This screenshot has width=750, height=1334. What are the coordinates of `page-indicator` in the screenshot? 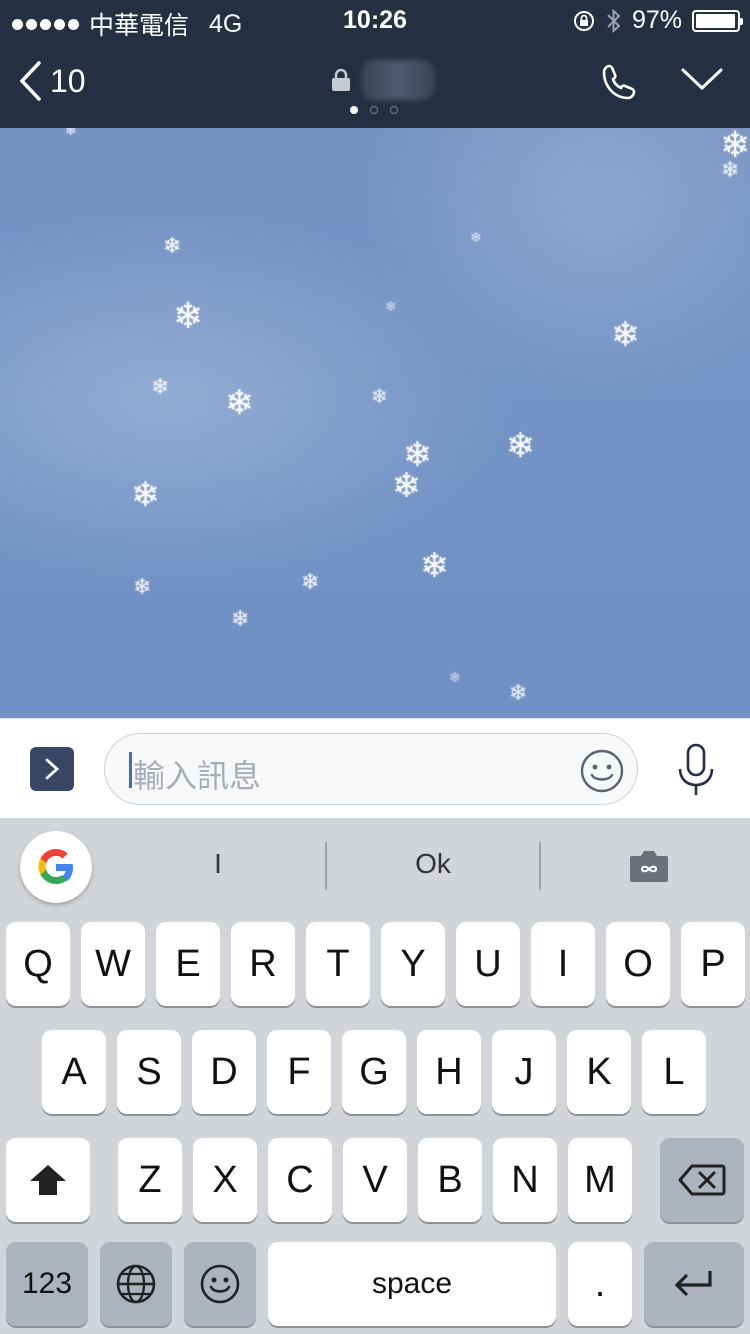 It's located at (374, 110).